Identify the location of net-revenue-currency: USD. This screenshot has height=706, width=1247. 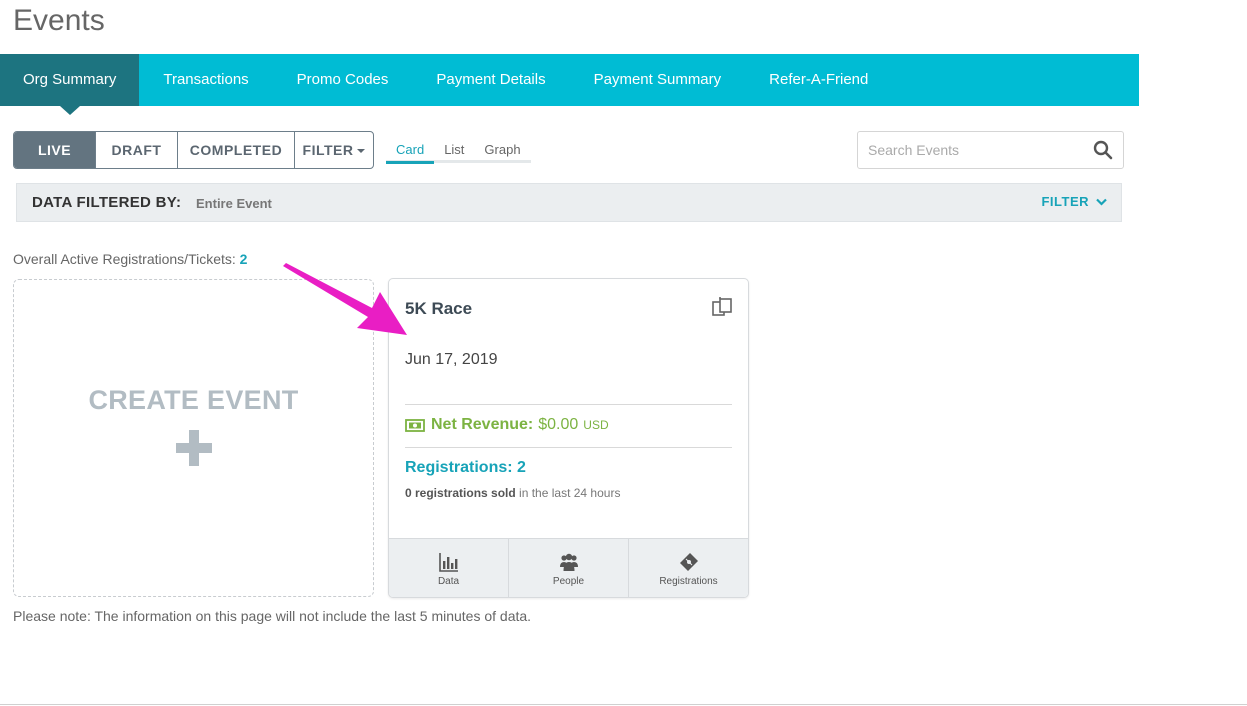
(596, 425).